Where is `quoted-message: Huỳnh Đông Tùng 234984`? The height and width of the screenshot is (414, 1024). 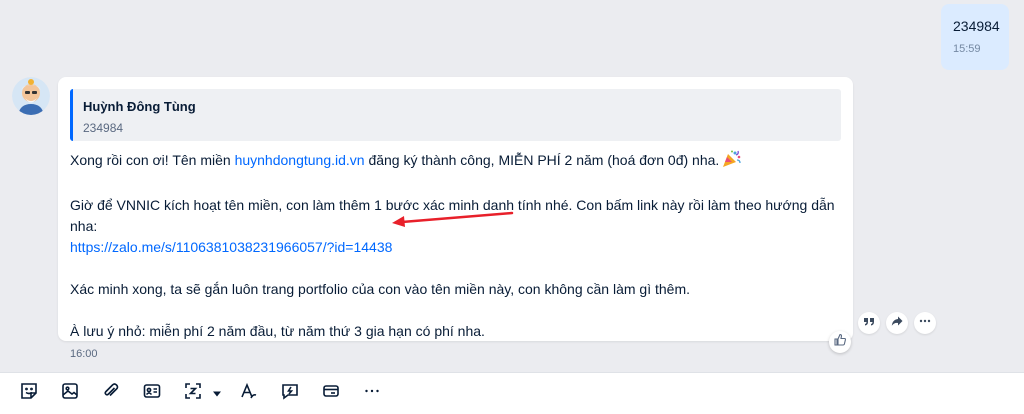
quoted-message: Huỳnh Đông Tùng 234984 is located at coordinates (455, 115).